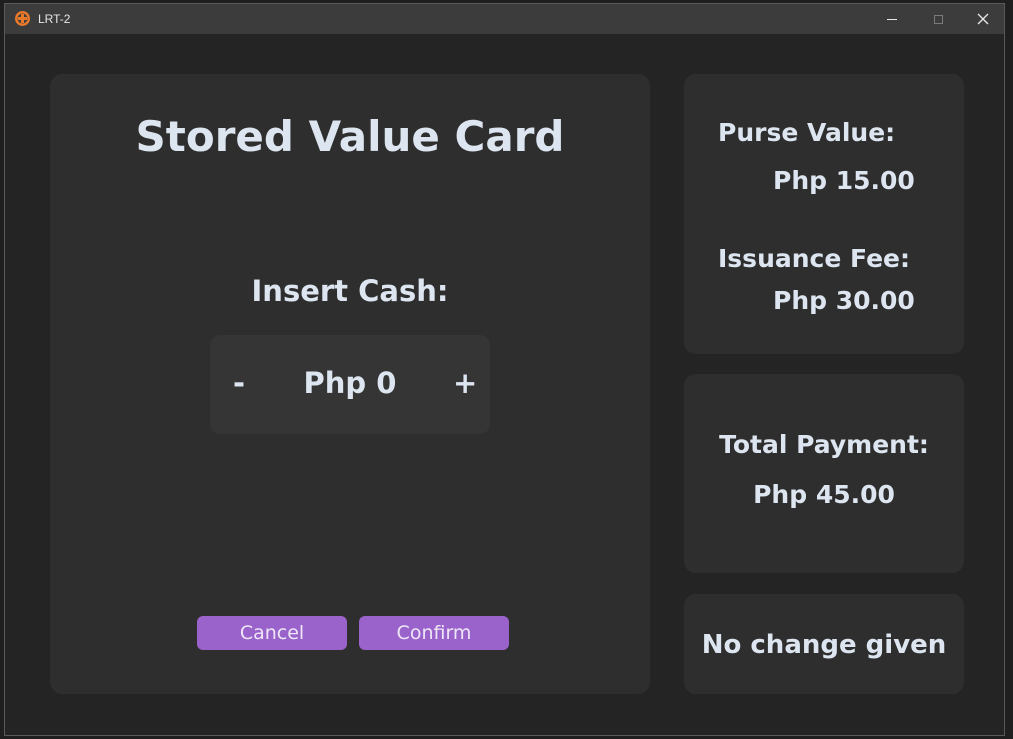 This screenshot has height=739, width=1013. Describe the element at coordinates (824, 494) in the screenshot. I see `total-payment-amount: Php 45.00` at that location.